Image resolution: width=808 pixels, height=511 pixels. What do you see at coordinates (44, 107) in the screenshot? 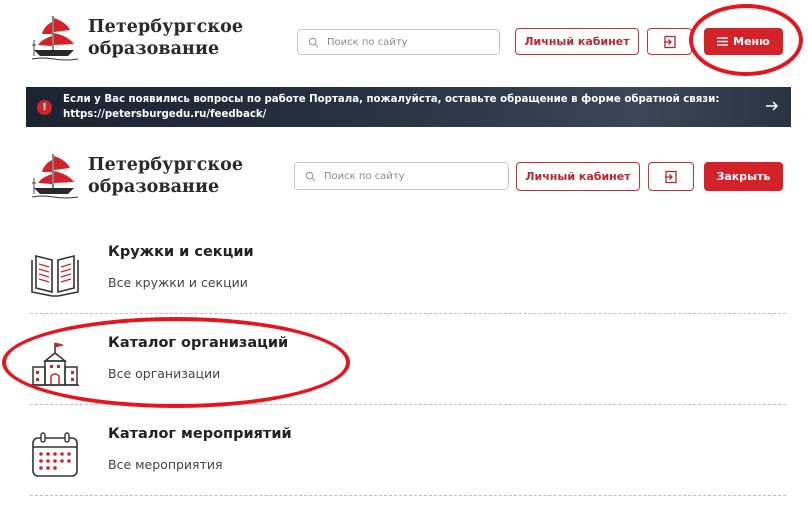
I see `info-icon: !` at bounding box center [44, 107].